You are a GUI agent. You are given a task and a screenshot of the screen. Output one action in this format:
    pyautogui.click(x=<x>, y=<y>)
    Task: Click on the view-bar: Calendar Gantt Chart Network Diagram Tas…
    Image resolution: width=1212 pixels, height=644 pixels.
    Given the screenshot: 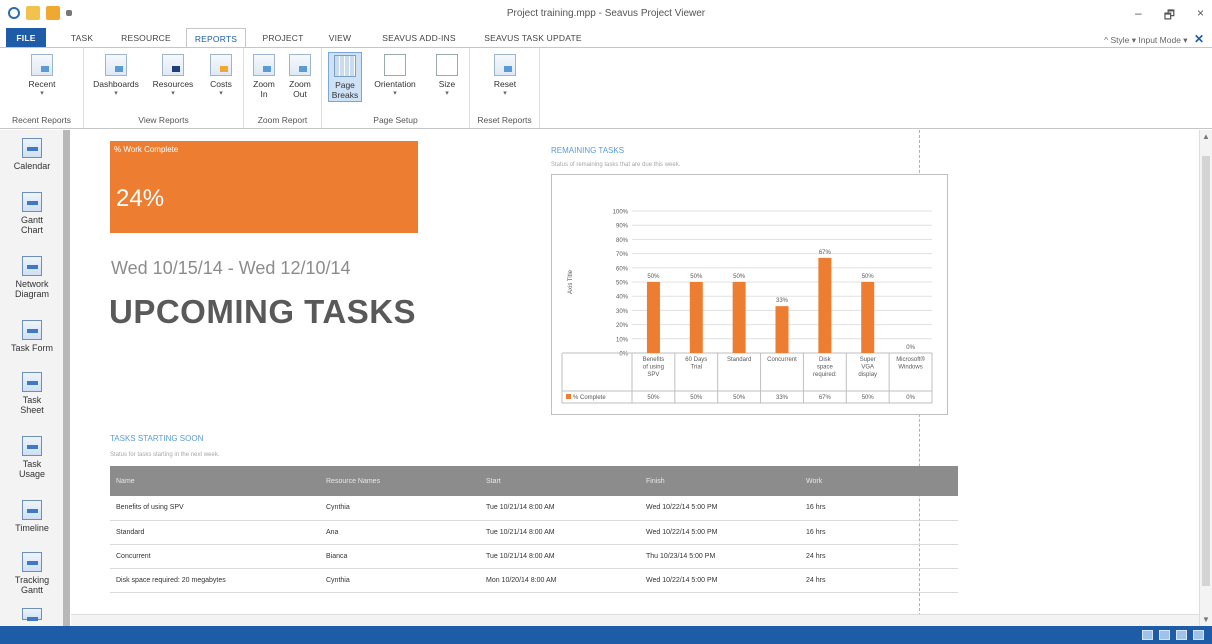 What is the action you would take?
    pyautogui.click(x=35, y=378)
    